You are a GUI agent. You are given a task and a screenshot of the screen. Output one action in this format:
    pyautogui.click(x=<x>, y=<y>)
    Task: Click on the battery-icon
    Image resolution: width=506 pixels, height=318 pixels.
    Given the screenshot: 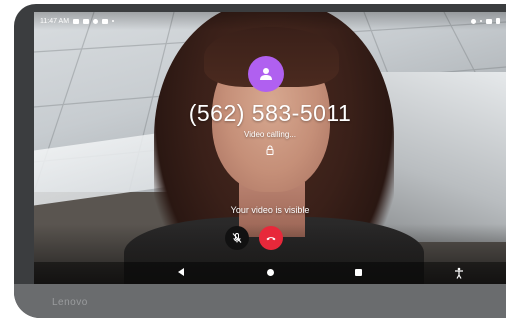 What is the action you would take?
    pyautogui.click(x=498, y=21)
    